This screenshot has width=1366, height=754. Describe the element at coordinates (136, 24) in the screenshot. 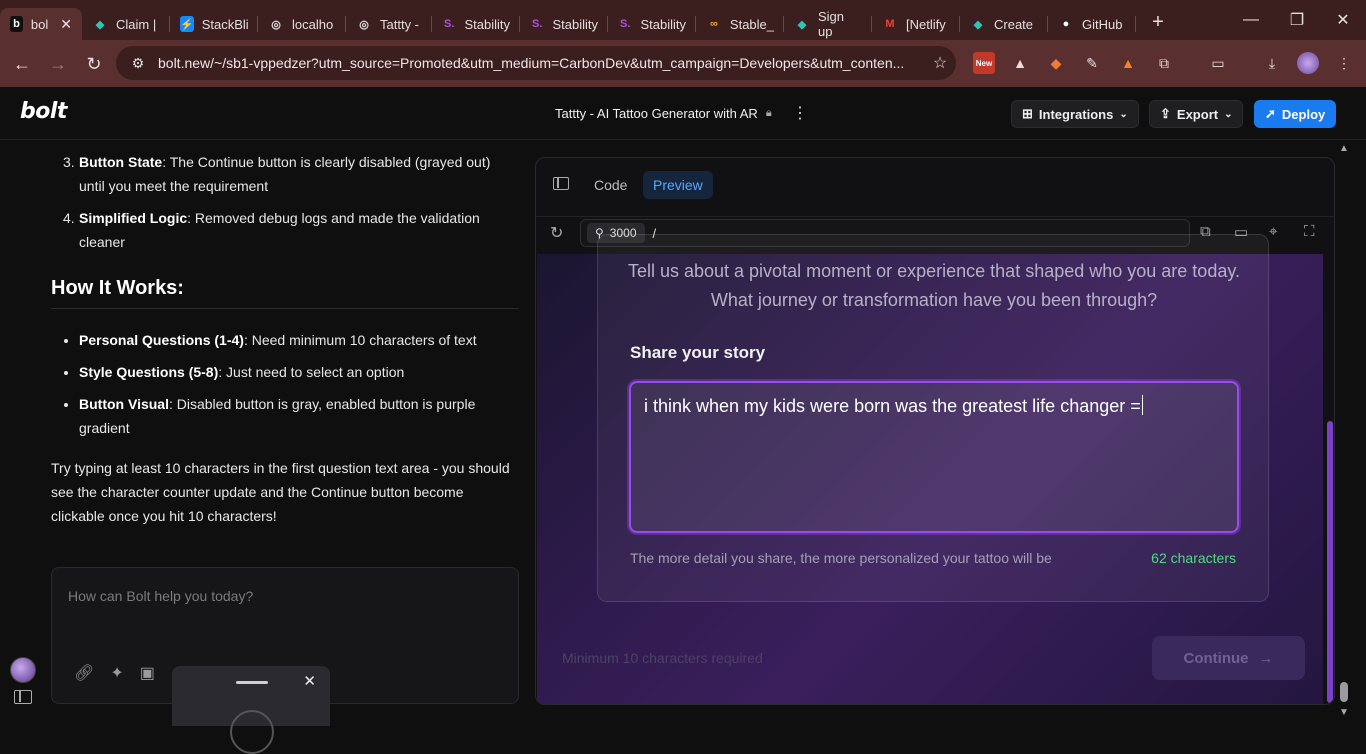

I see `tab-label: Claim |` at that location.